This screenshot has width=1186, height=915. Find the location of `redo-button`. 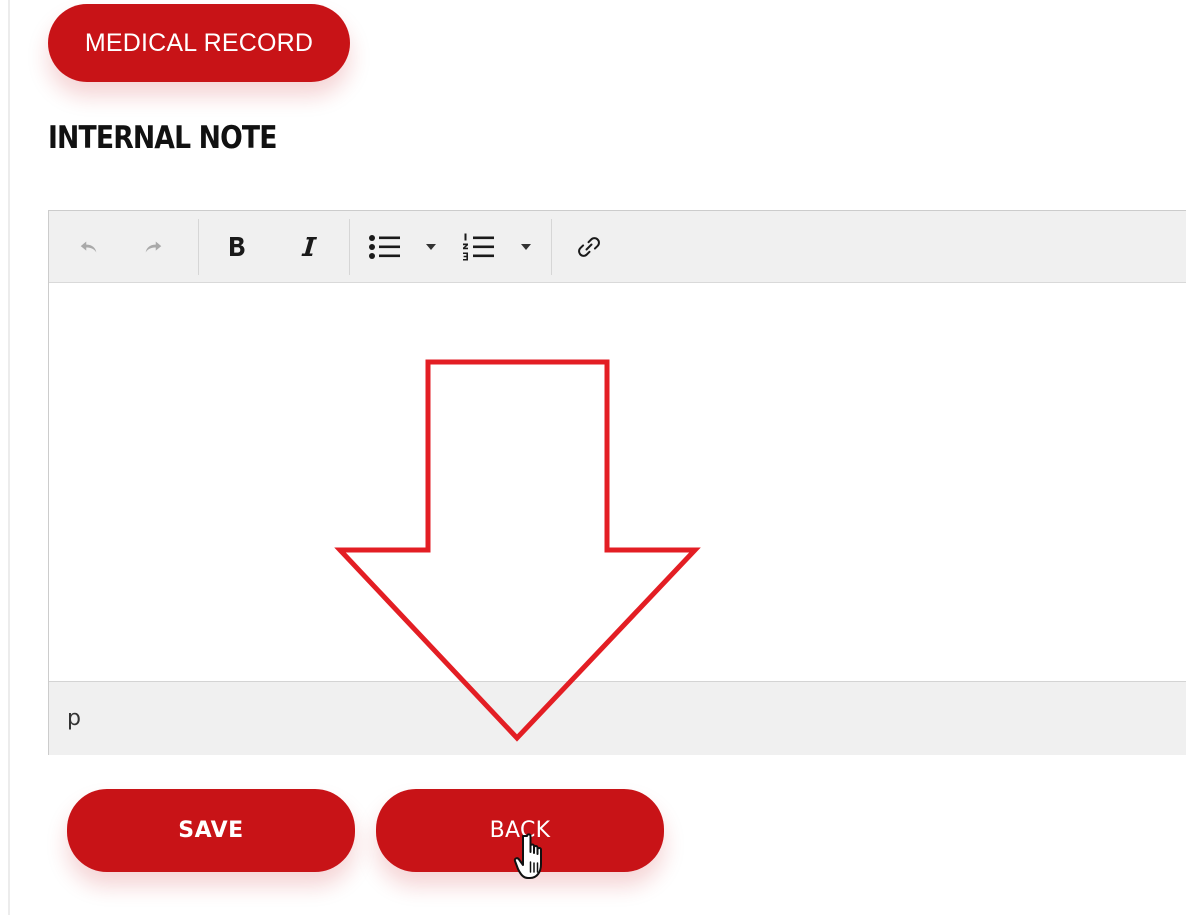

redo-button is located at coordinates (153, 247).